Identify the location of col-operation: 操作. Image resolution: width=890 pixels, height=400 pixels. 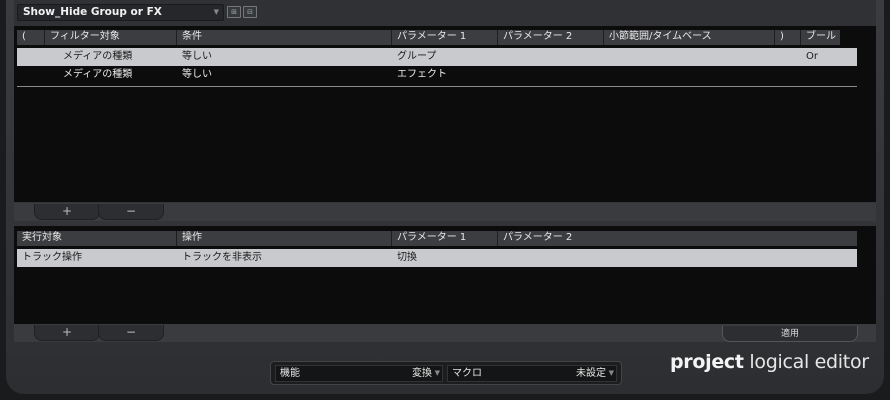
(284, 238).